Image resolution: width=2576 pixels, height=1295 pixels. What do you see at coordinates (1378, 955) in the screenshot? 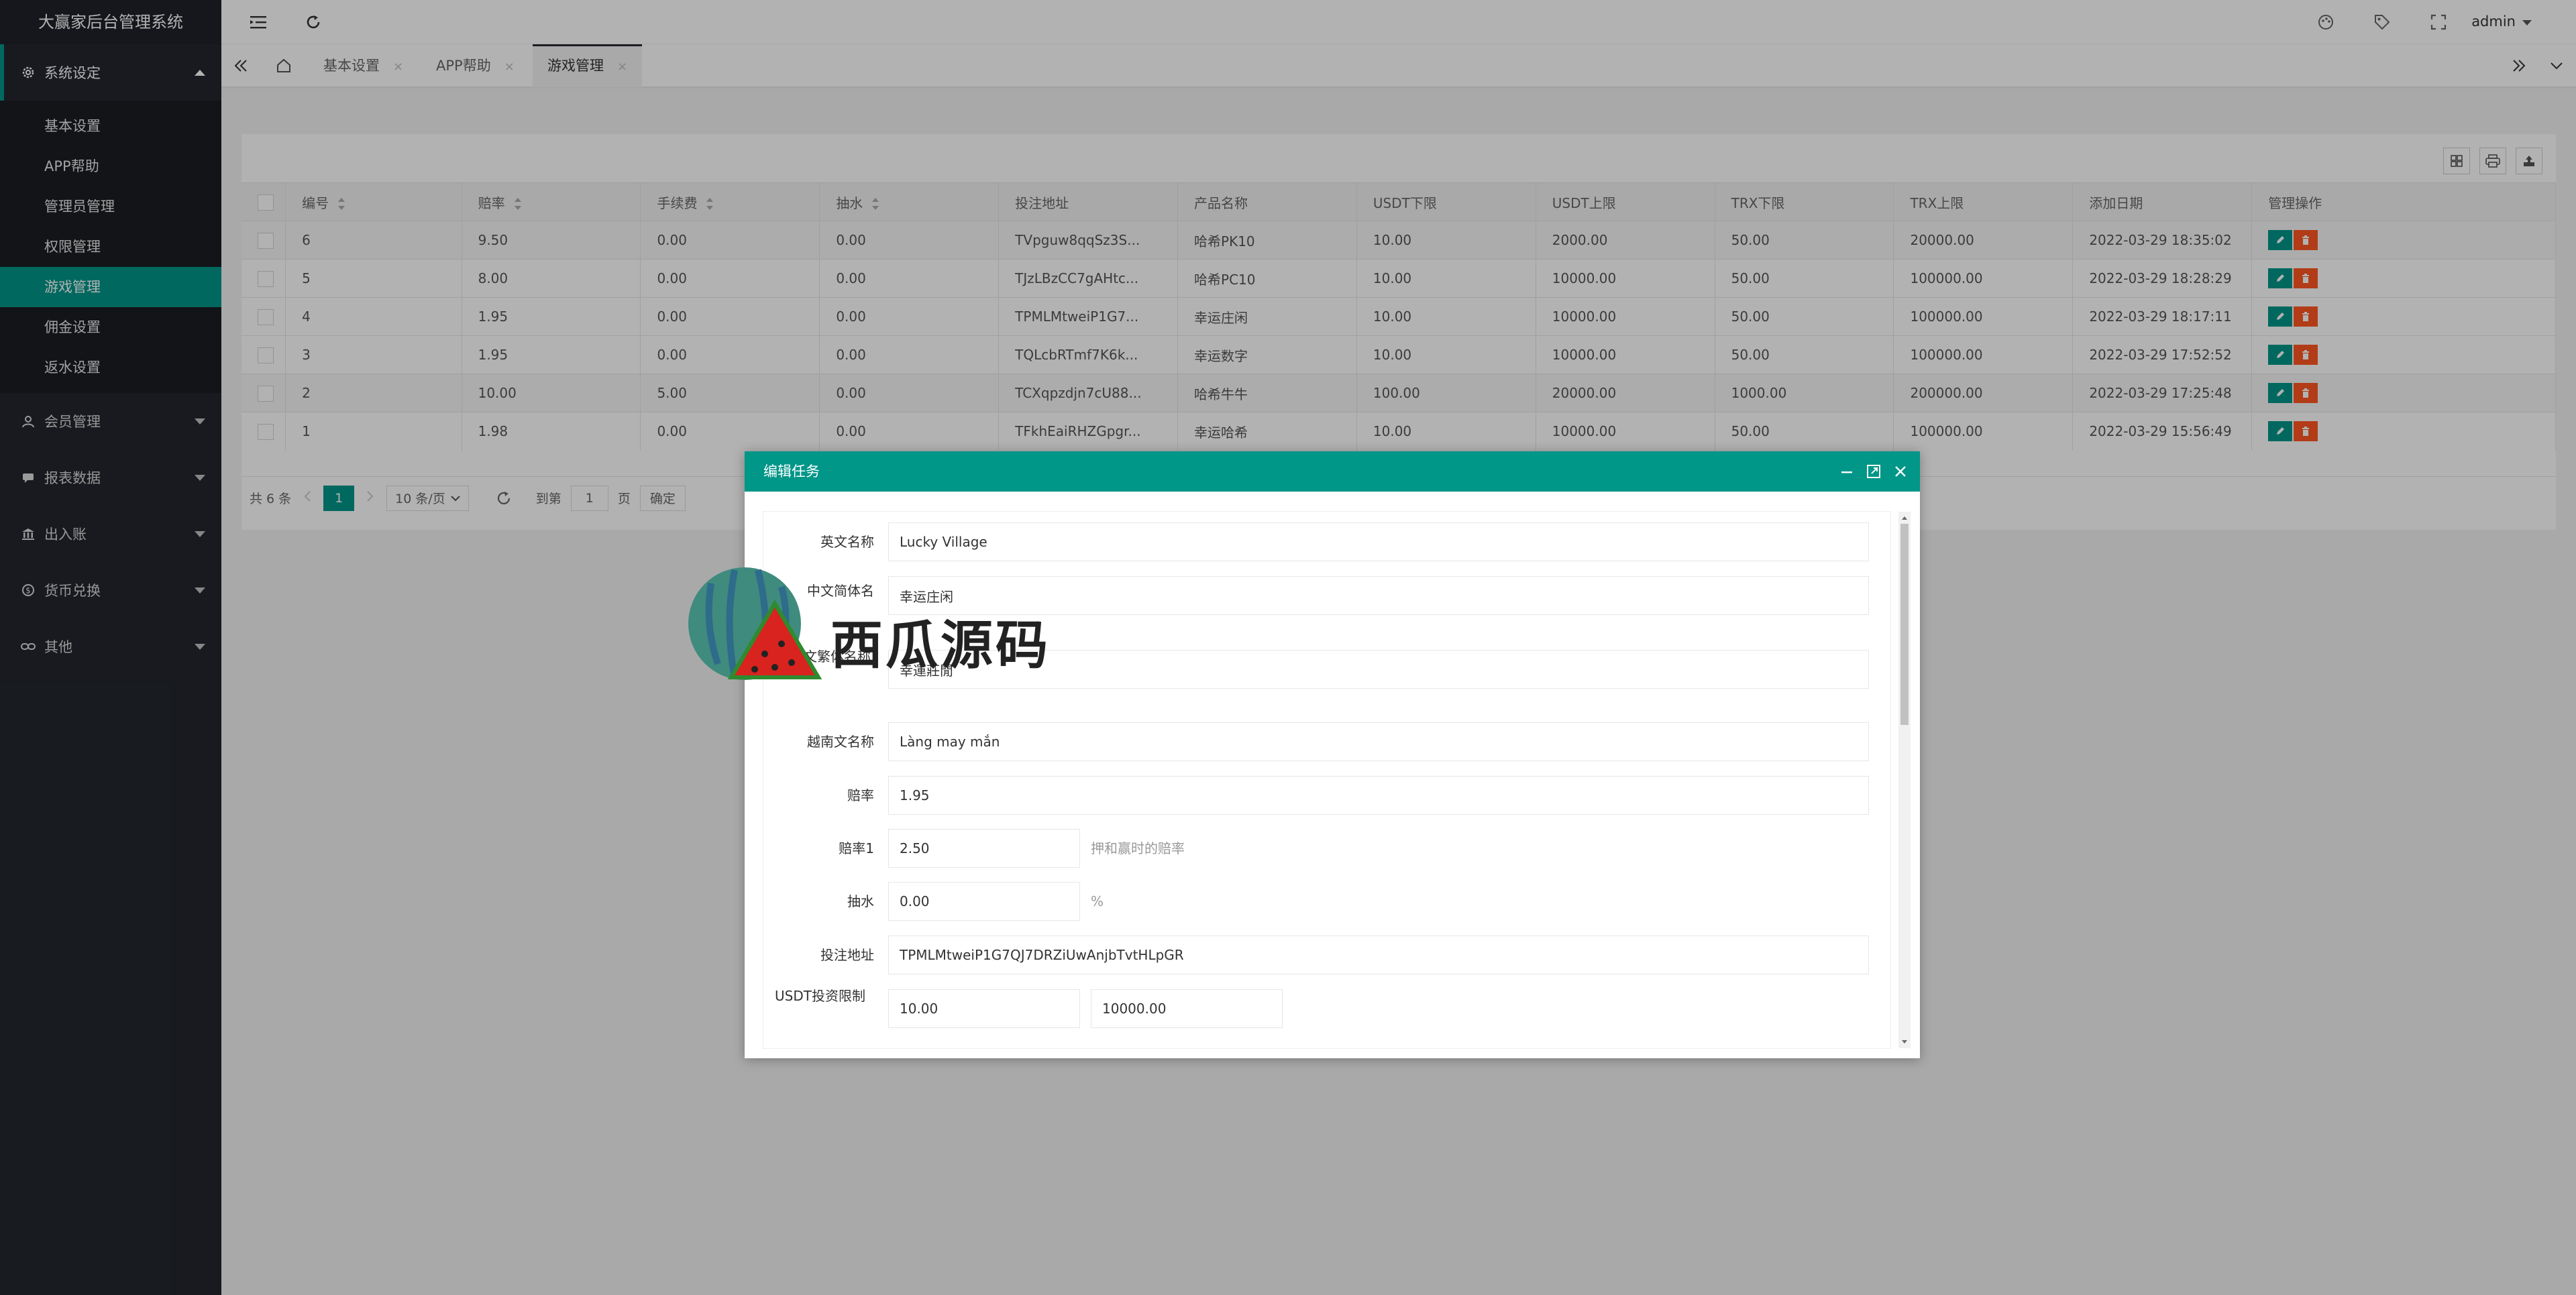
I see `address-input: TPMLMtweiP1G7QJ7DRZiUwAnjbTvtHLpGR` at bounding box center [1378, 955].